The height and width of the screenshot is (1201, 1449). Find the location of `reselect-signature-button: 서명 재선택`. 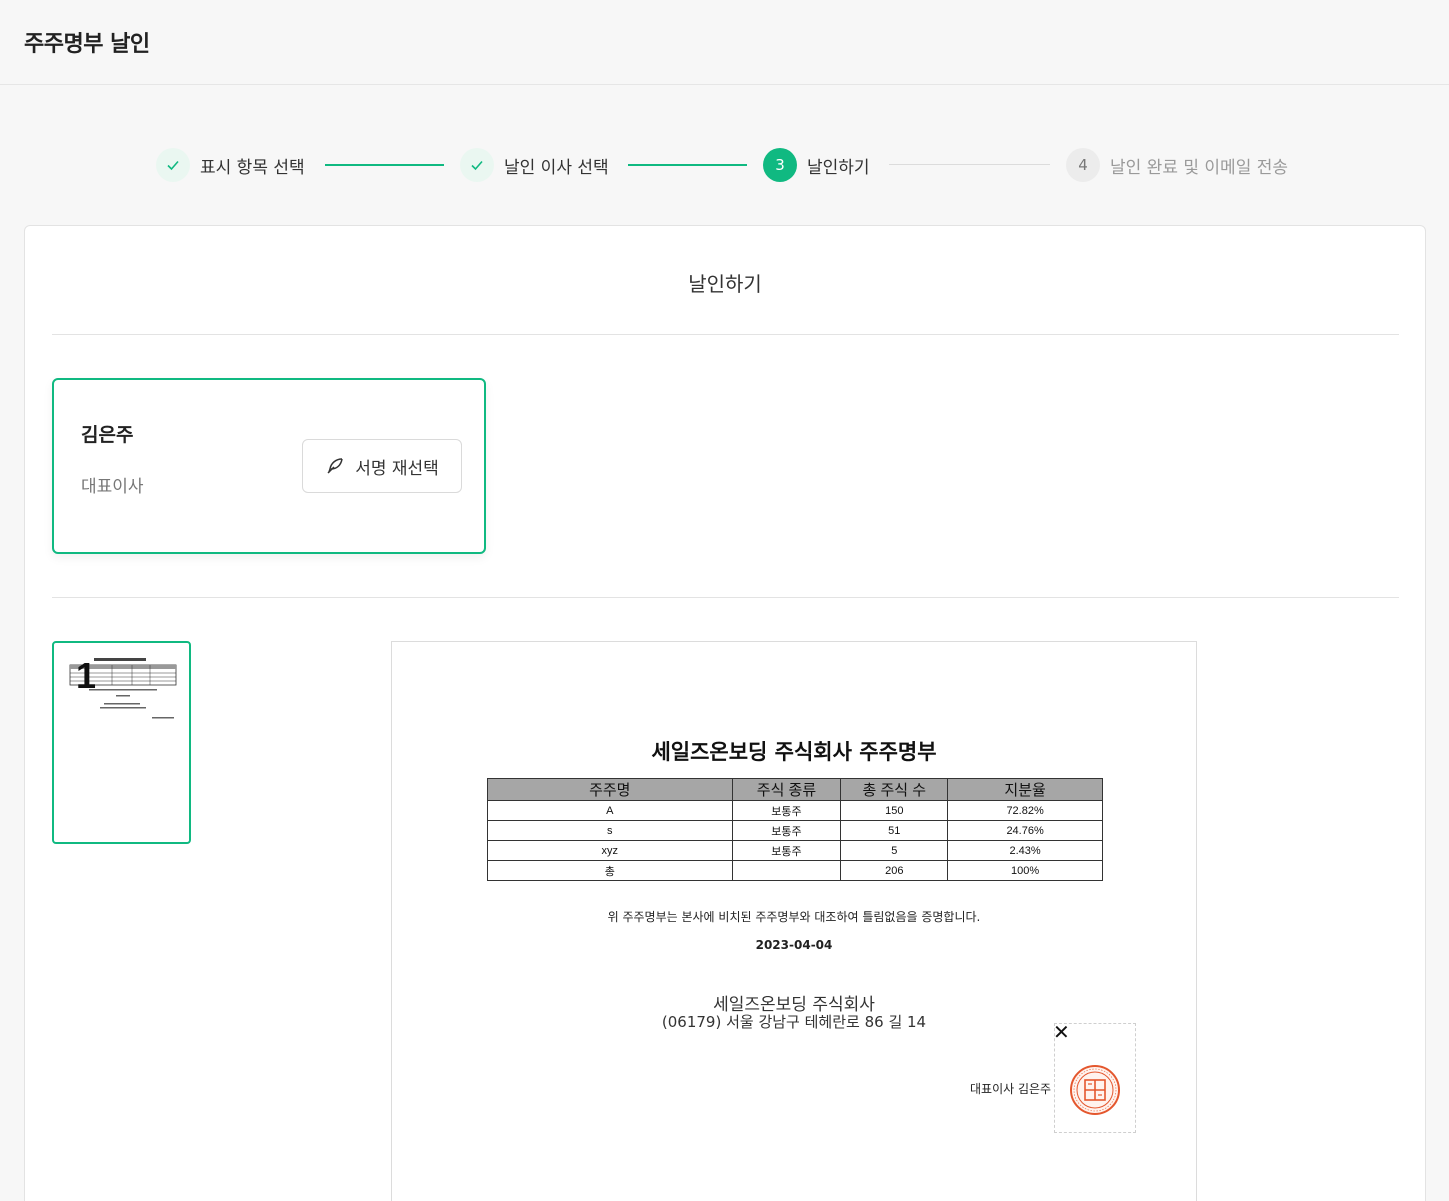

reselect-signature-button: 서명 재선택 is located at coordinates (382, 466).